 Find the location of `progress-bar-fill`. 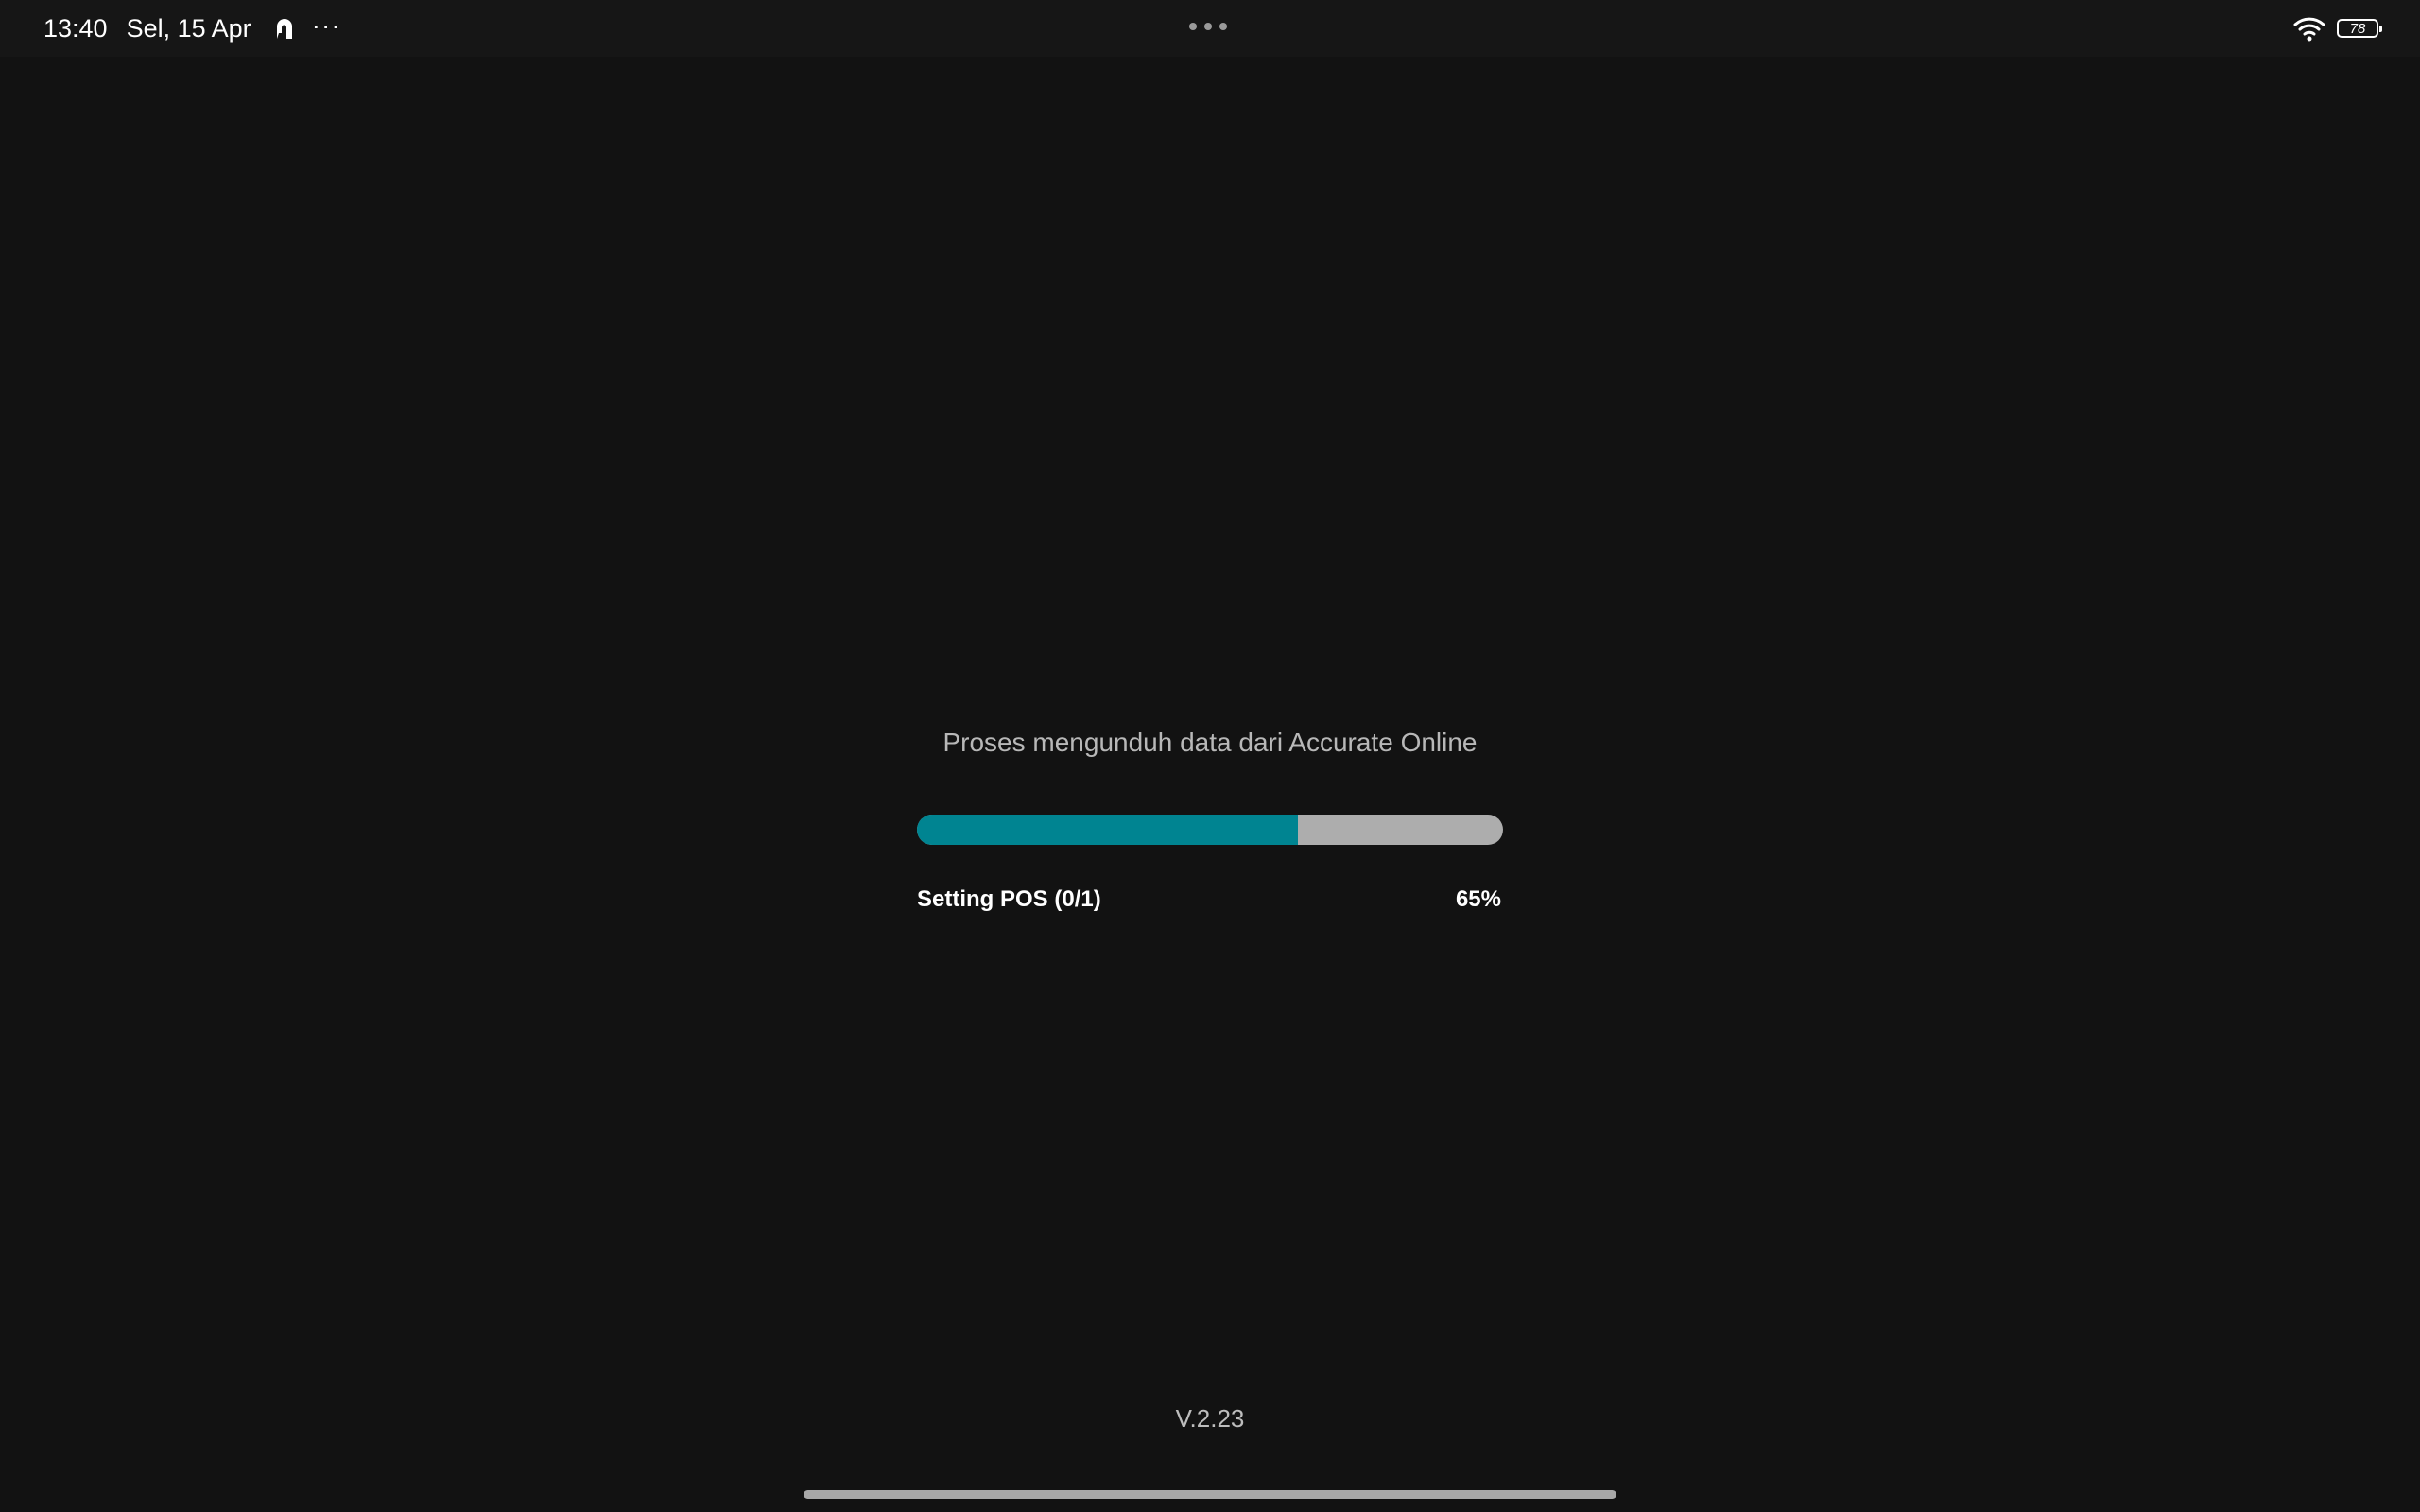

progress-bar-fill is located at coordinates (1107, 830).